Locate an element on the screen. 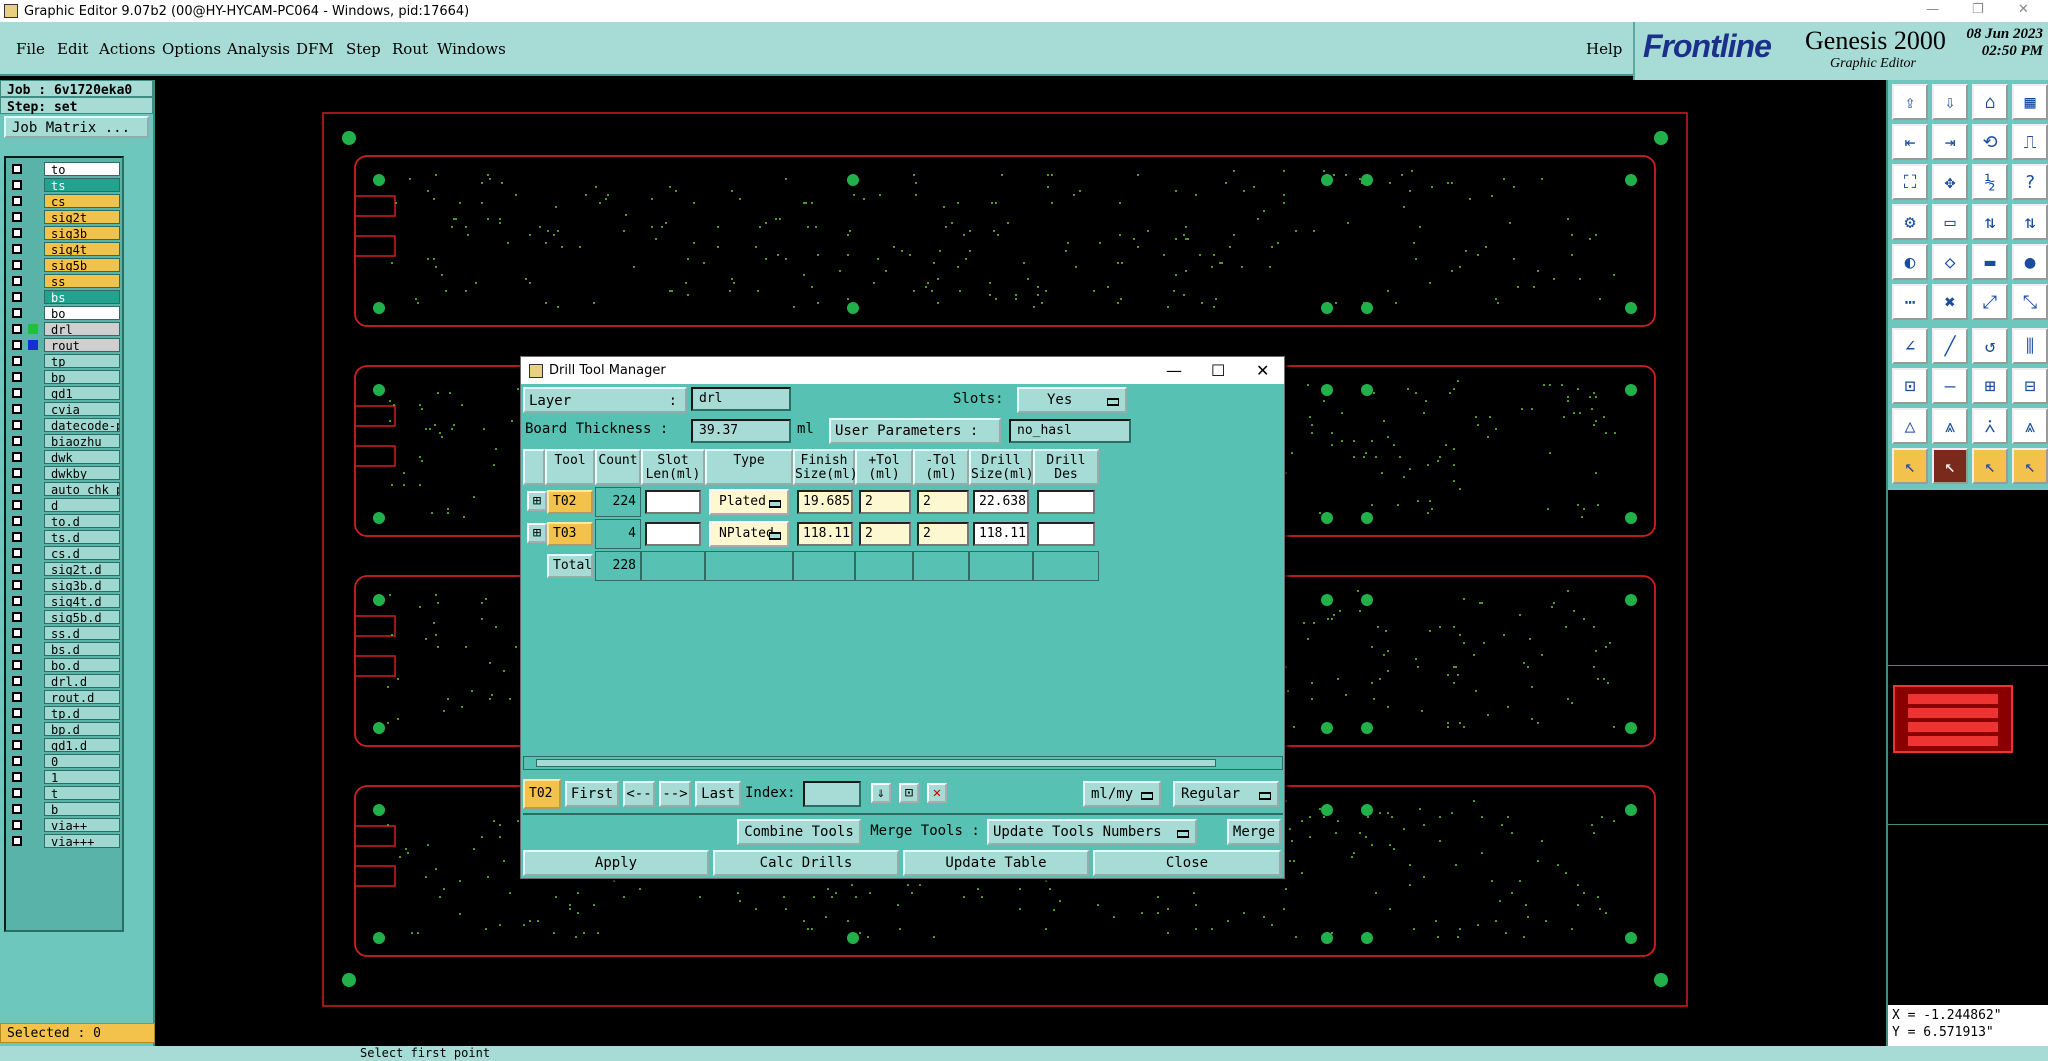 The height and width of the screenshot is (1061, 2048). layer-name: to.d is located at coordinates (82, 521).